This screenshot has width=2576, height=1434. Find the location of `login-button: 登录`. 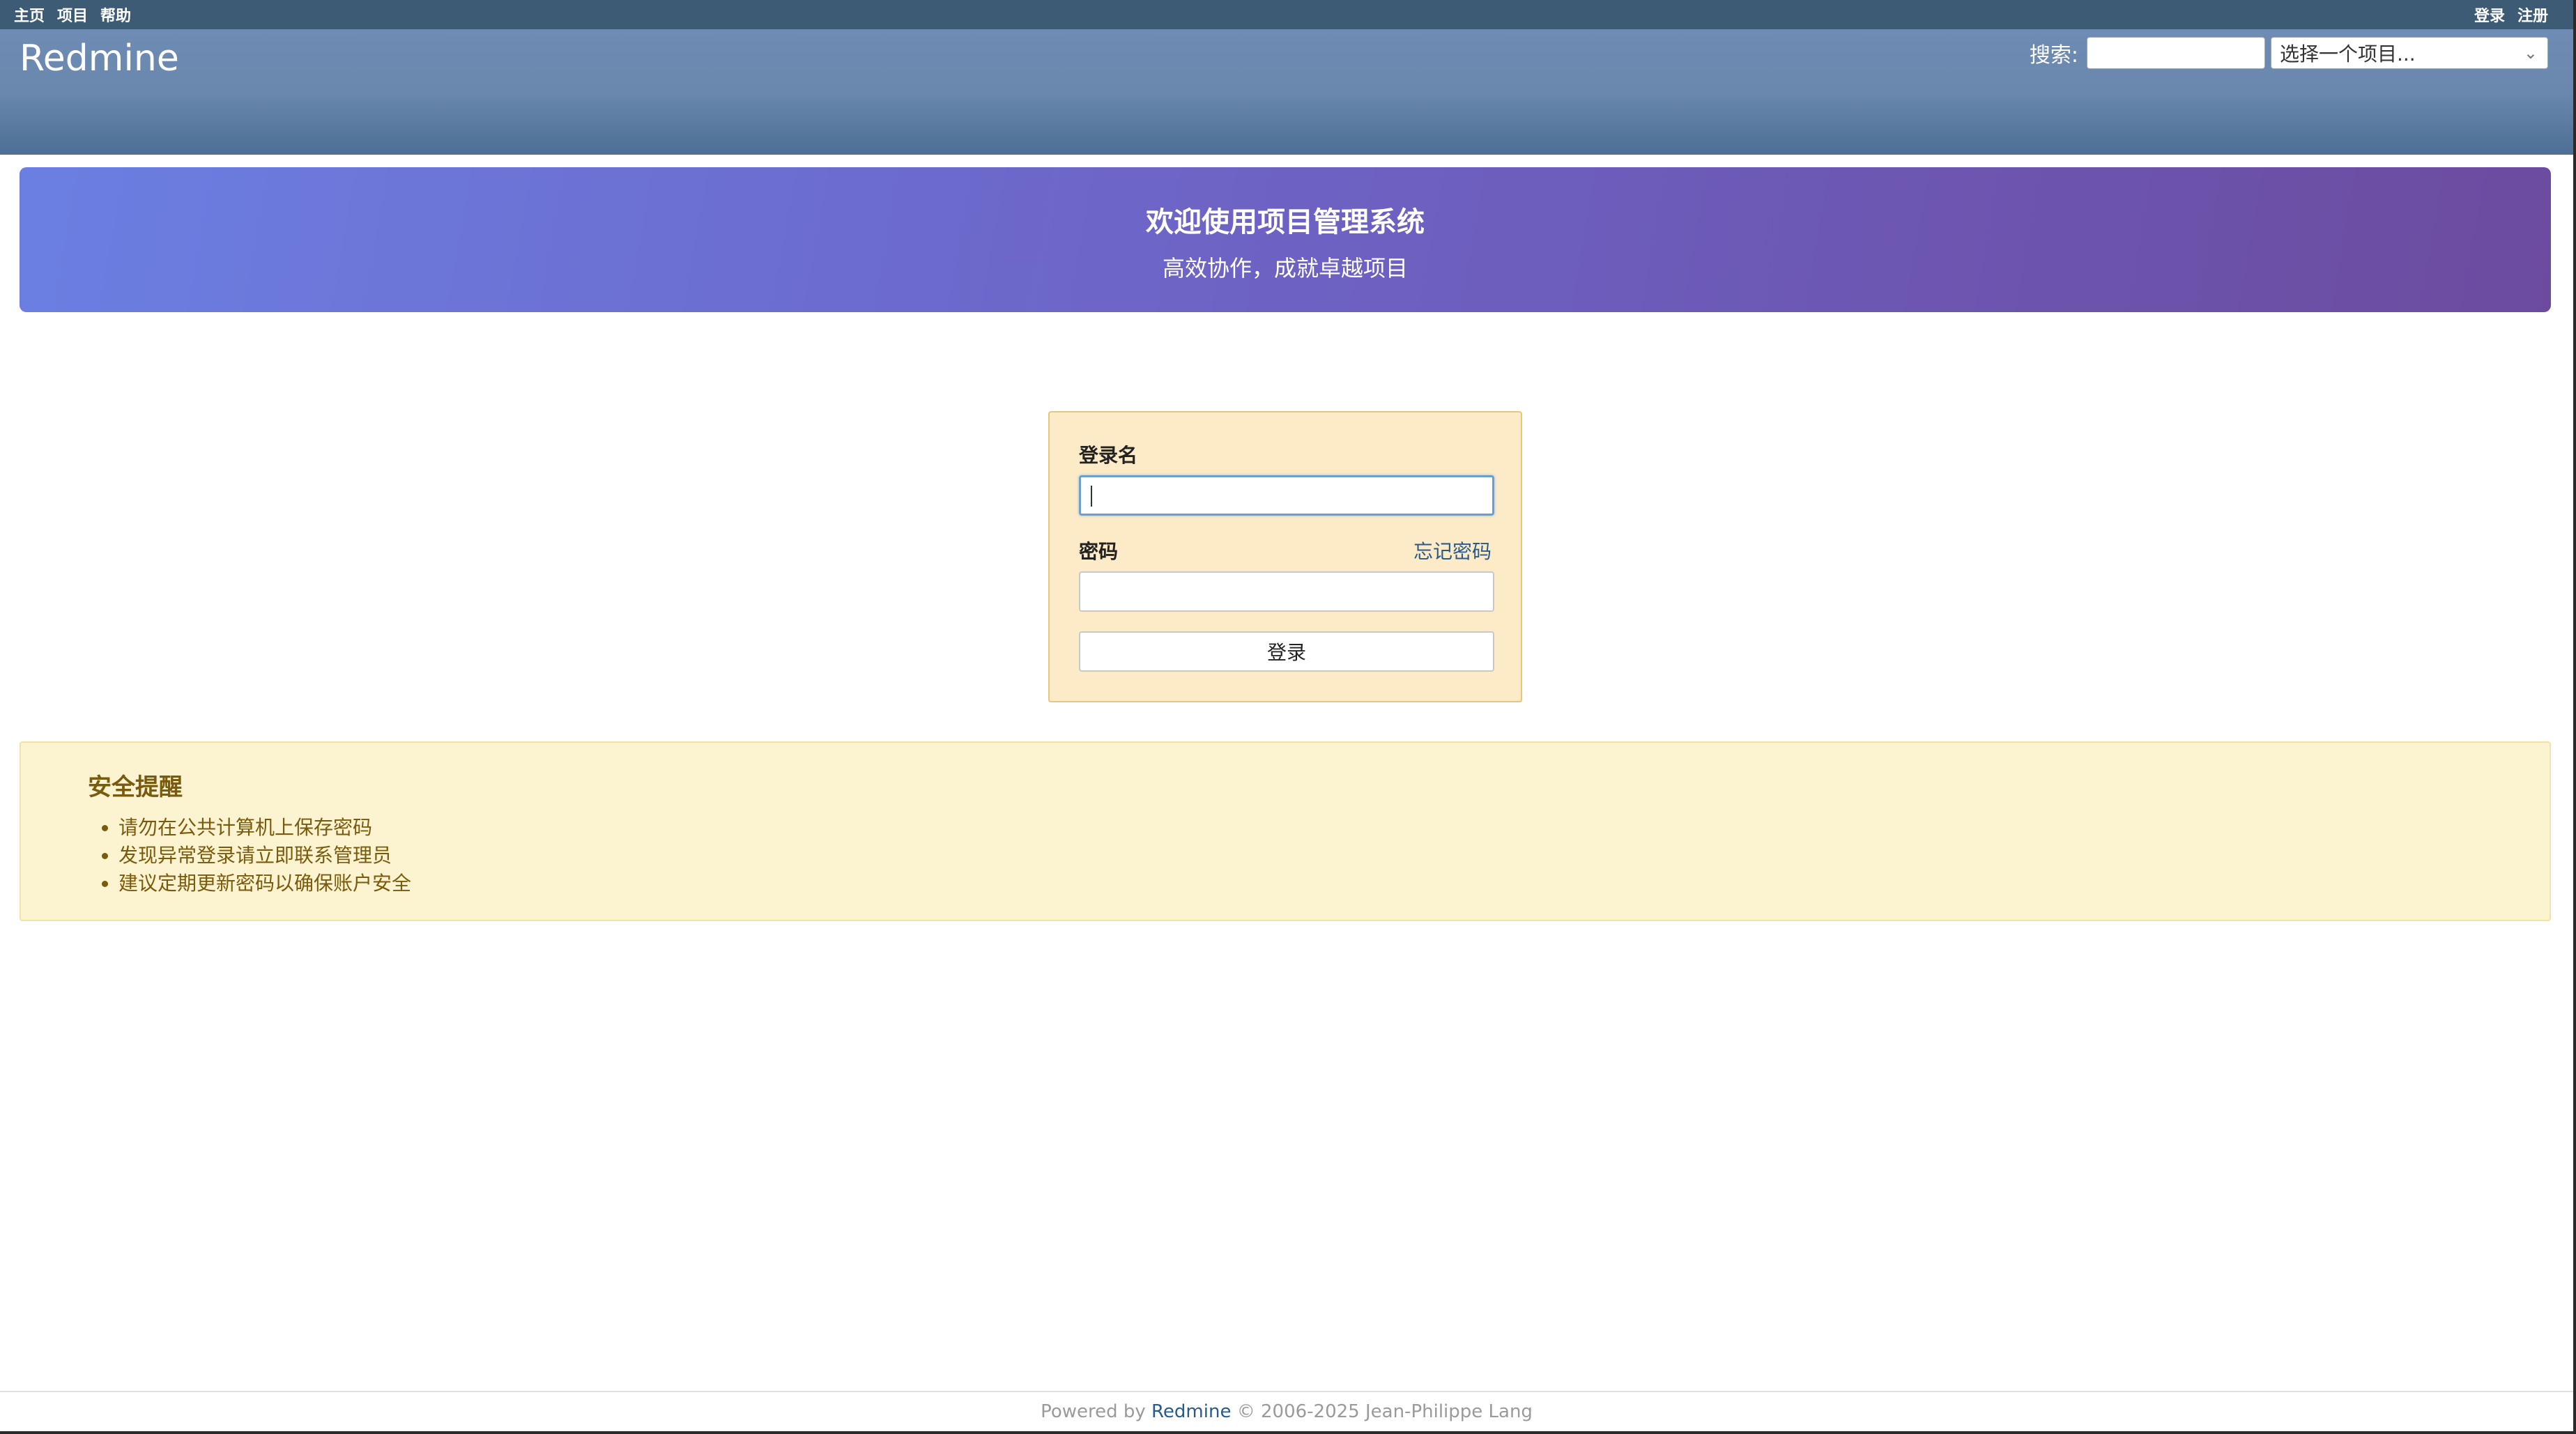

login-button: 登录 is located at coordinates (1286, 651).